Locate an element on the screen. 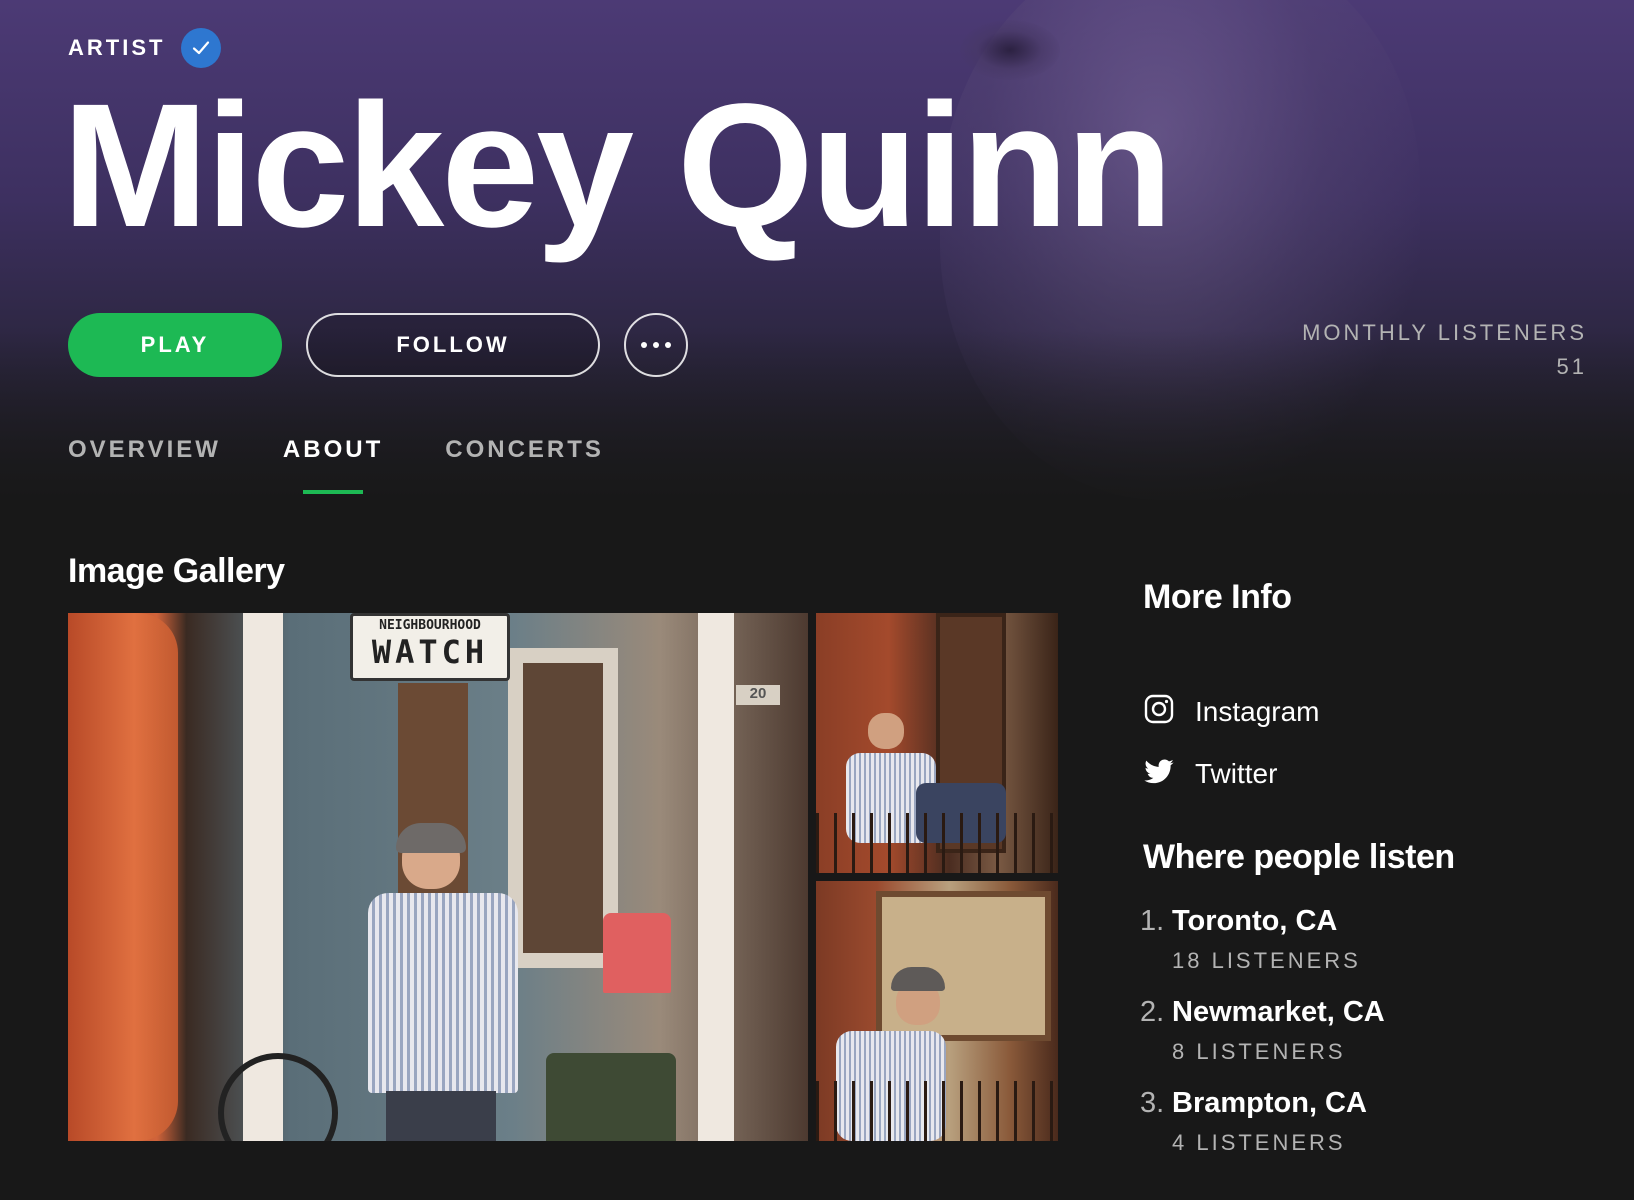 The image size is (1634, 1200). social-links: Instagram Twitter is located at coordinates (1231, 756).